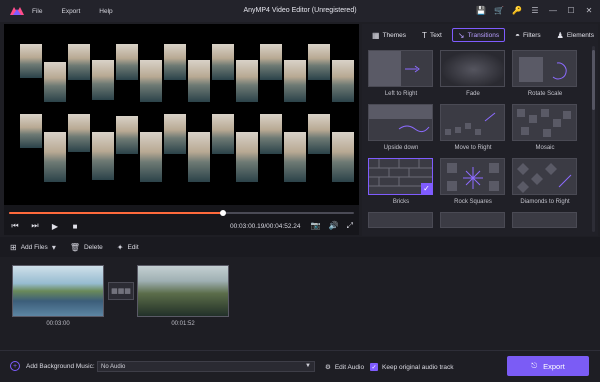  Describe the element at coordinates (589, 10) in the screenshot. I see `close-icon: ✕` at that location.